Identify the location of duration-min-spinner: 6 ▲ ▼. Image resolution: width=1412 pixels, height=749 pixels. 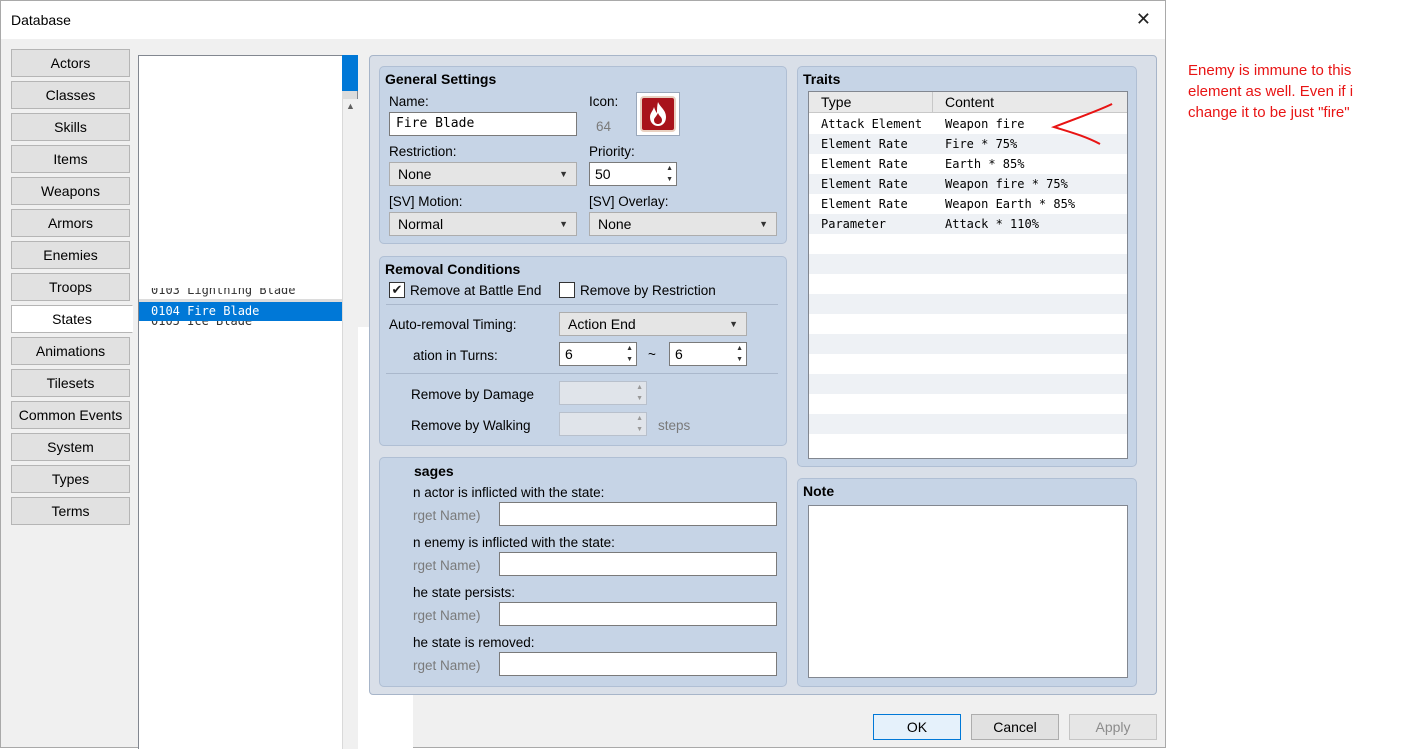
(598, 354).